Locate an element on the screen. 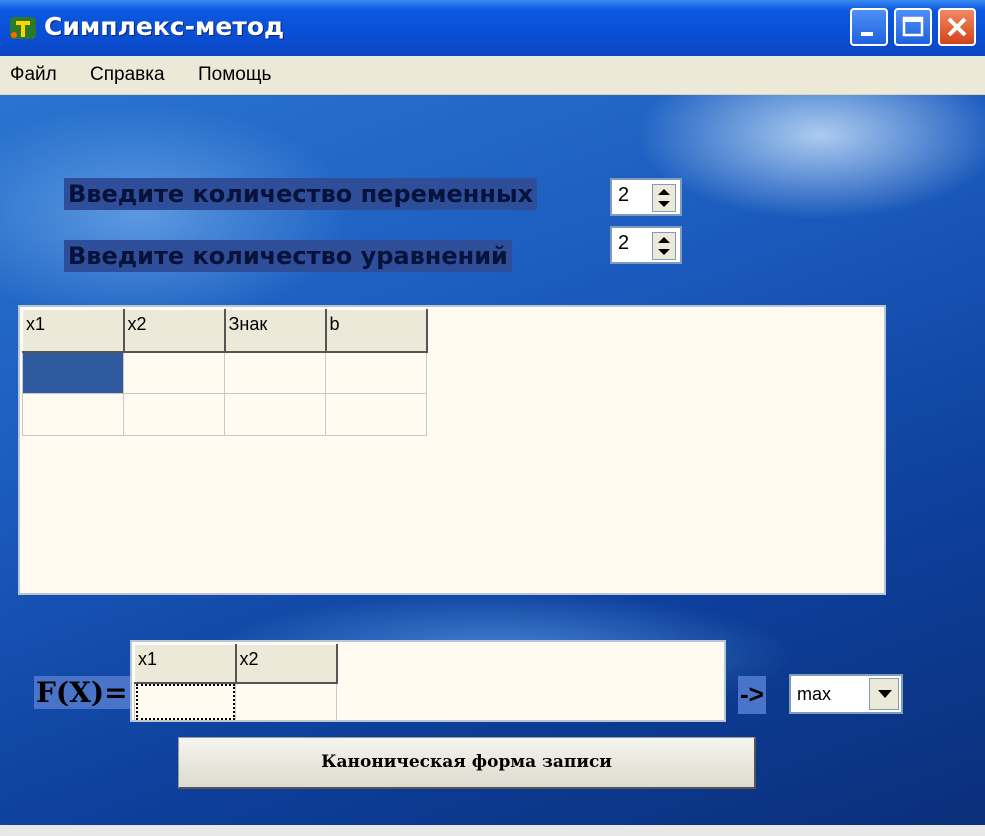  objective-grid: x1 x2 is located at coordinates (428, 681).